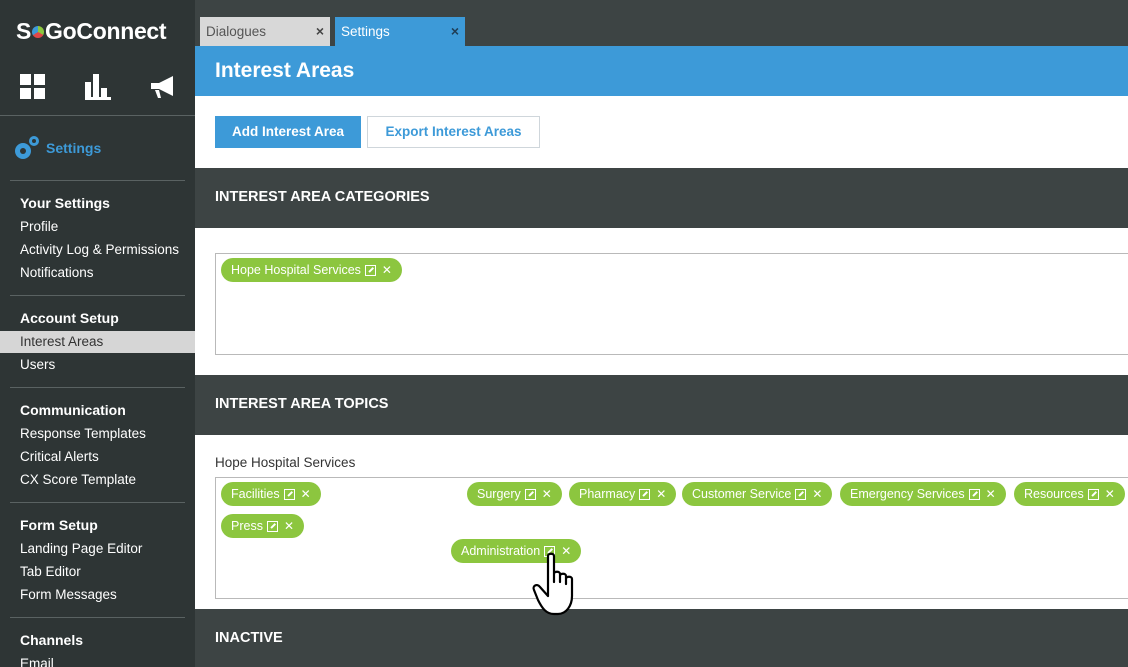  Describe the element at coordinates (1054, 494) in the screenshot. I see `chip-label: Resources` at that location.